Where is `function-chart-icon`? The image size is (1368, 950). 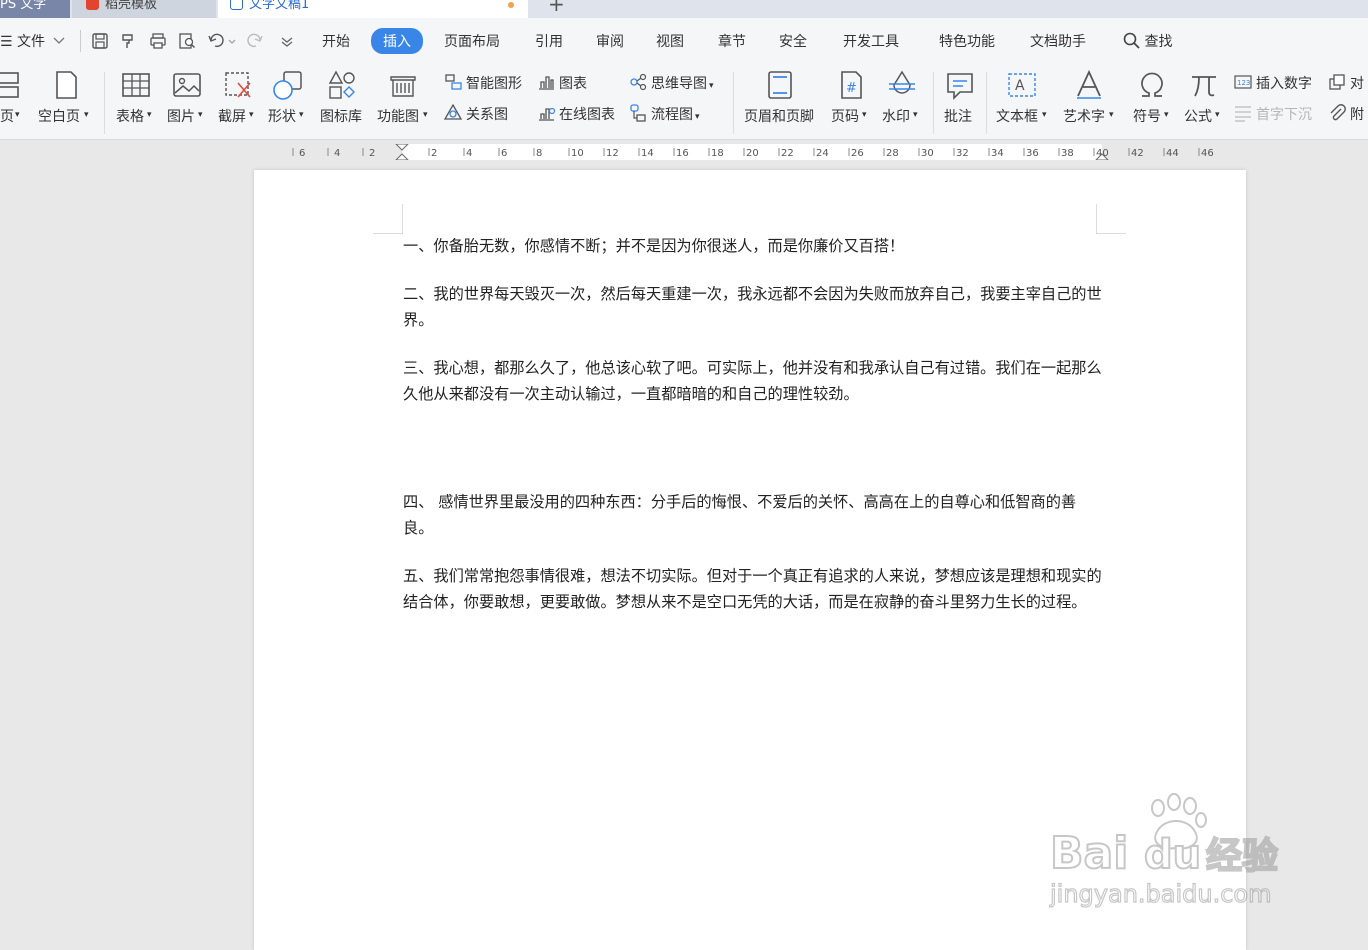 function-chart-icon is located at coordinates (403, 86).